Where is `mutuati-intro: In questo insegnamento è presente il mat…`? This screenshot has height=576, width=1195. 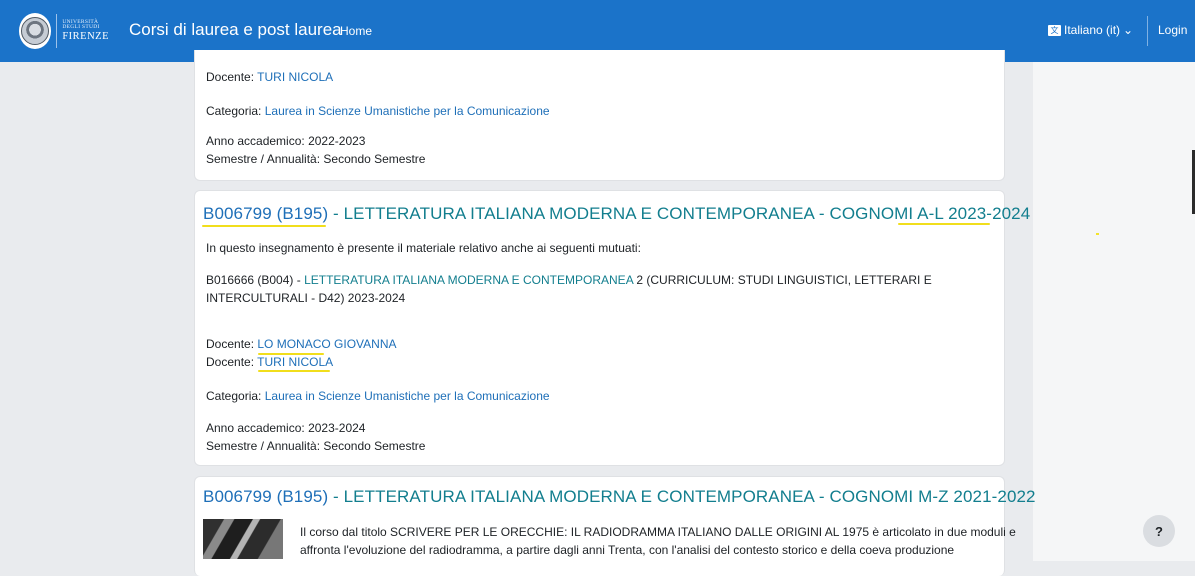
mutuati-intro: In questo insegnamento è presente il mat… is located at coordinates (423, 248).